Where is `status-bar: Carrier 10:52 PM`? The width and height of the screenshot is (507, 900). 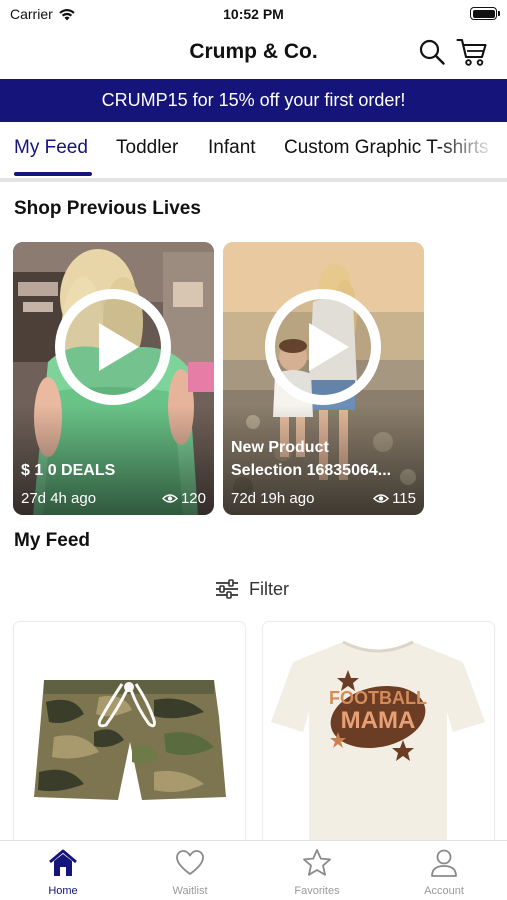 status-bar: Carrier 10:52 PM is located at coordinates (253, 14).